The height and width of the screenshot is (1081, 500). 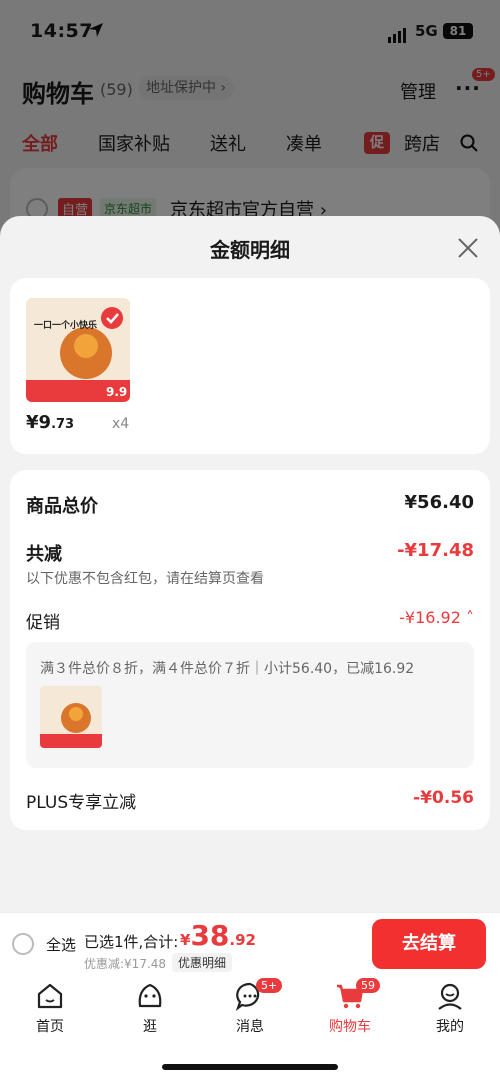 I want to click on tab-label: 我的, so click(x=450, y=1027).